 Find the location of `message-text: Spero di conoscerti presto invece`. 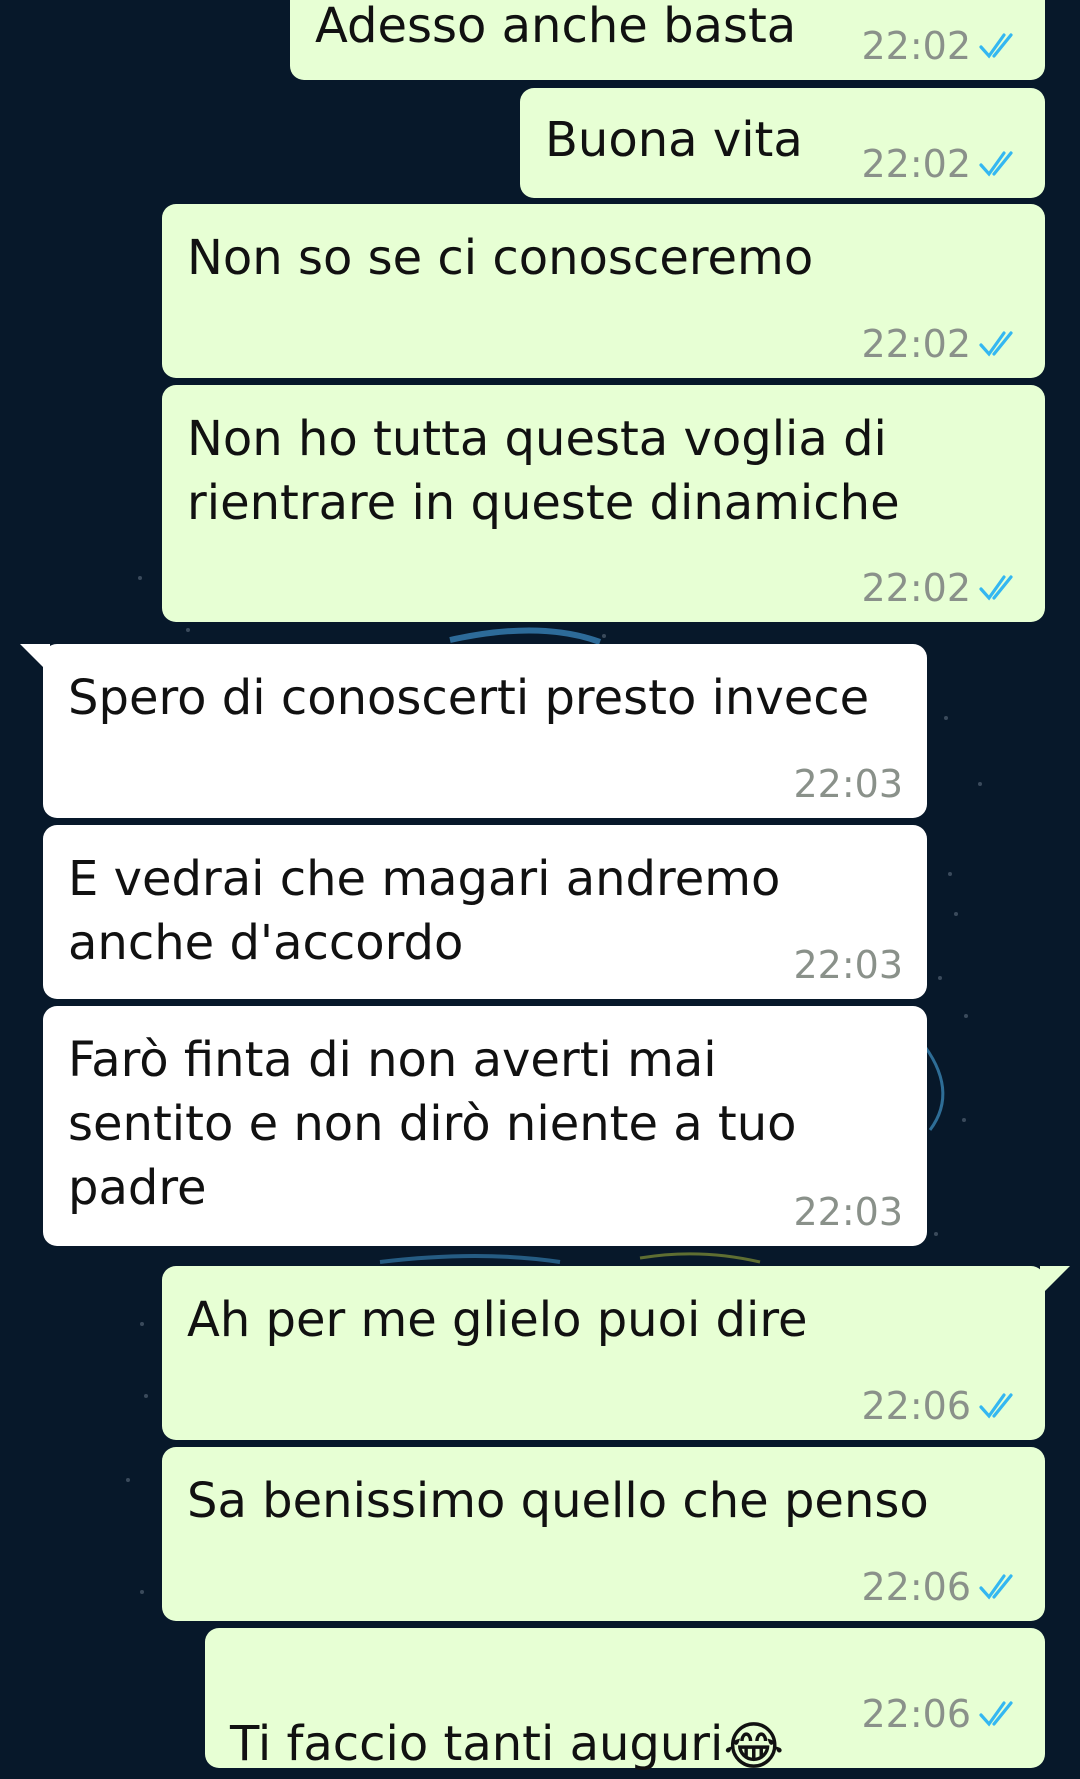

message-text: Spero di conoscerti presto invece is located at coordinates (469, 698).